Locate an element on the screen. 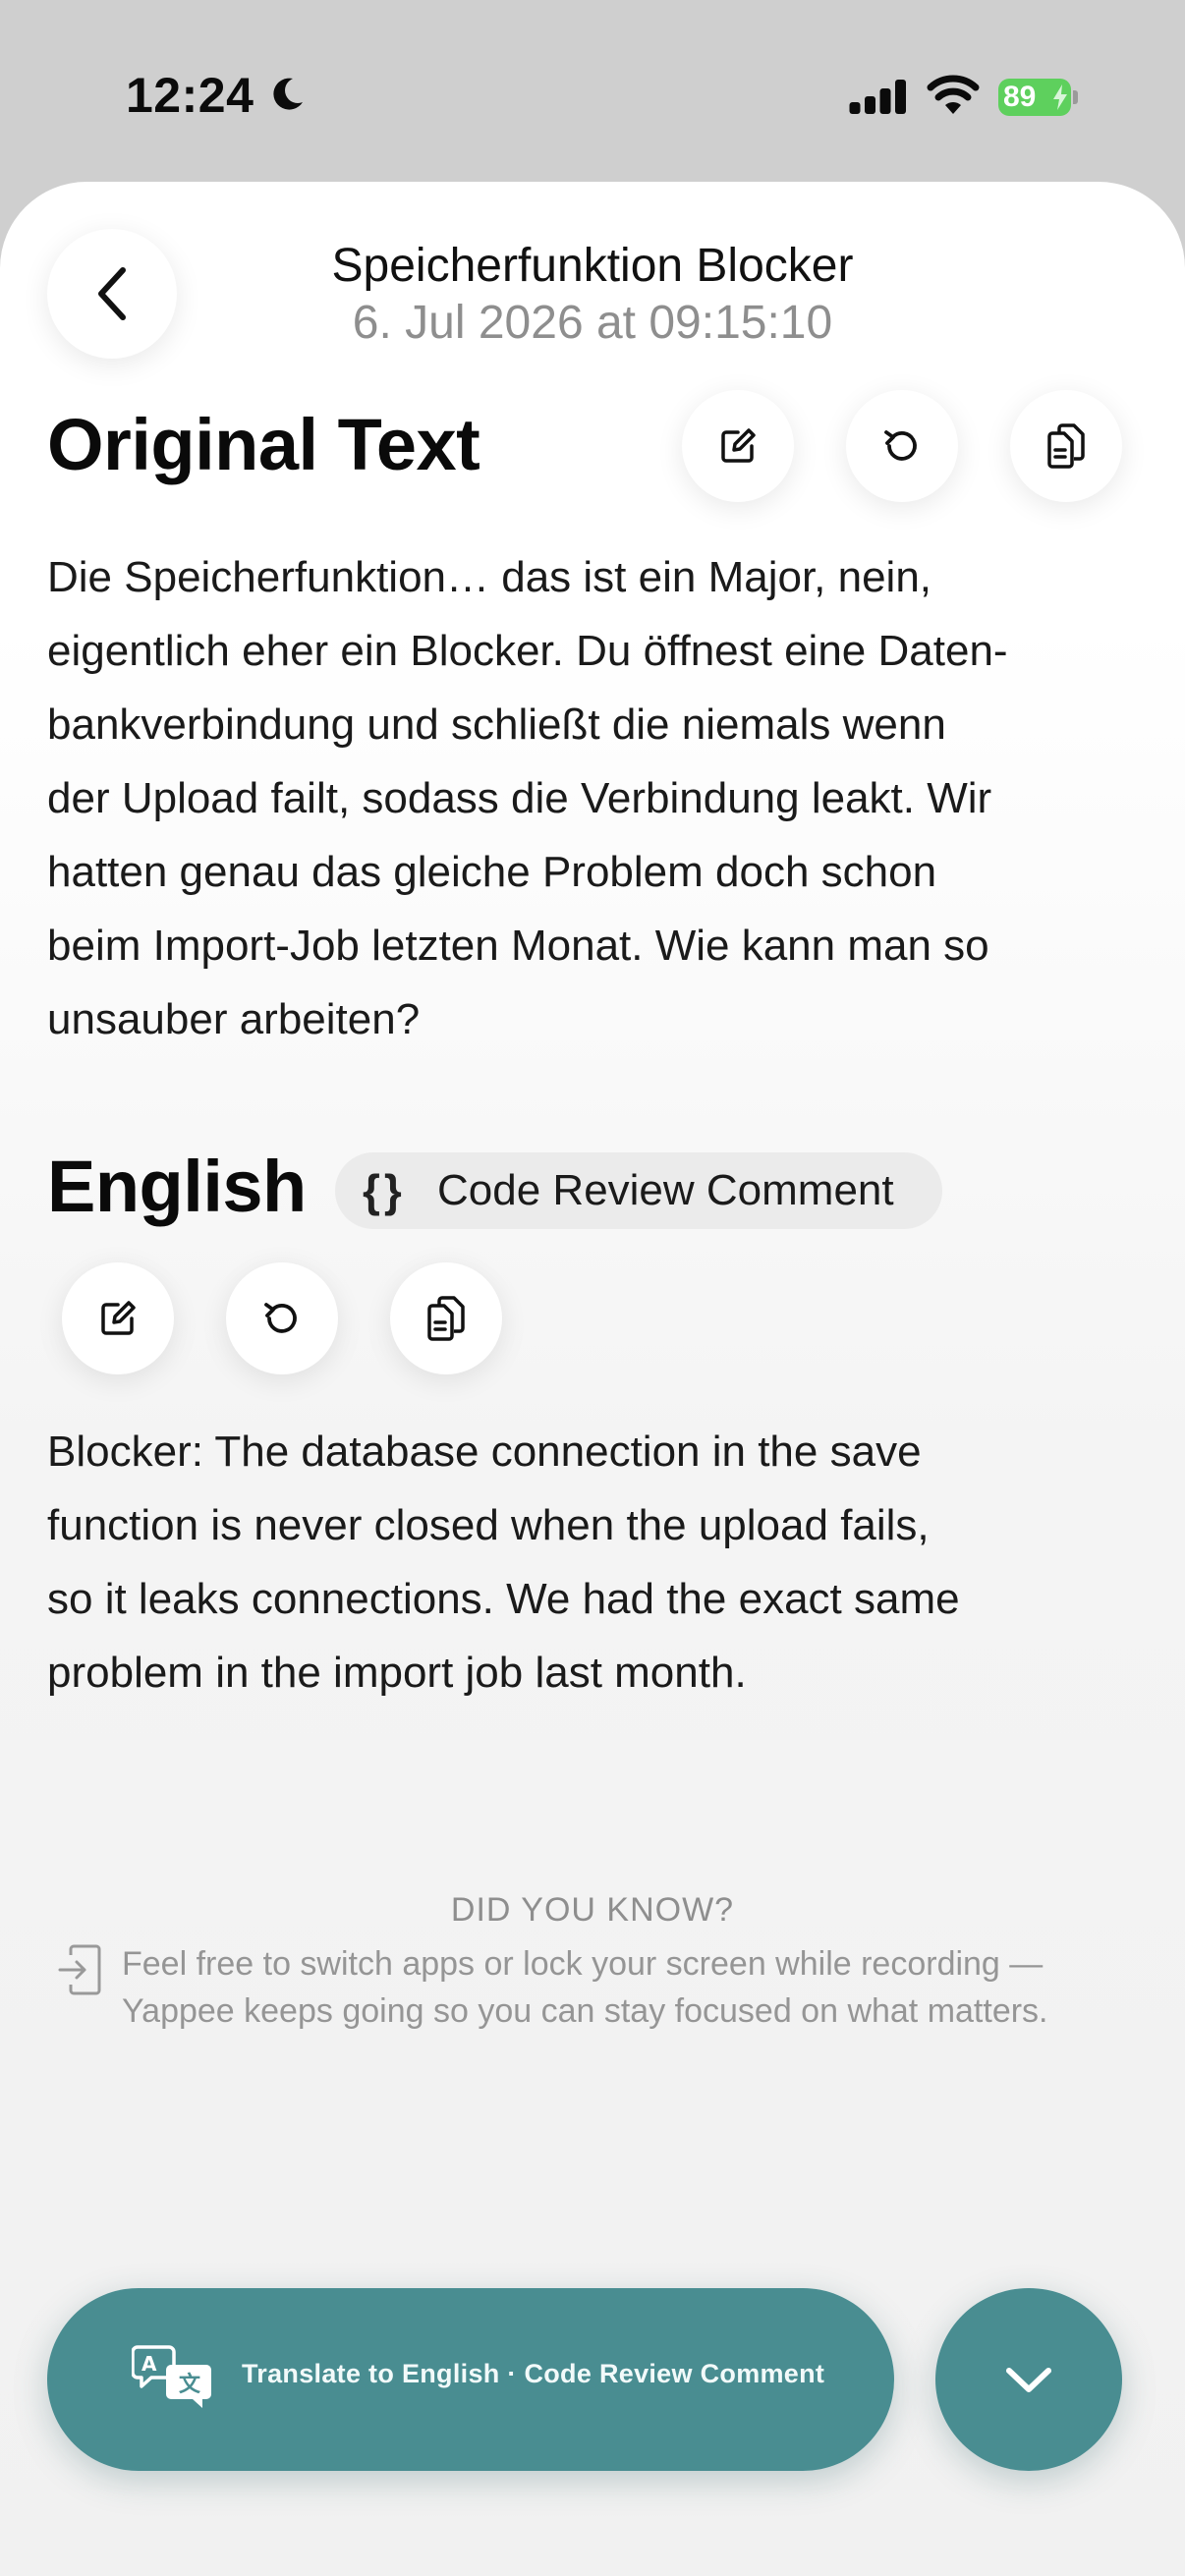  code-braces-icon: {} is located at coordinates (384, 1190).